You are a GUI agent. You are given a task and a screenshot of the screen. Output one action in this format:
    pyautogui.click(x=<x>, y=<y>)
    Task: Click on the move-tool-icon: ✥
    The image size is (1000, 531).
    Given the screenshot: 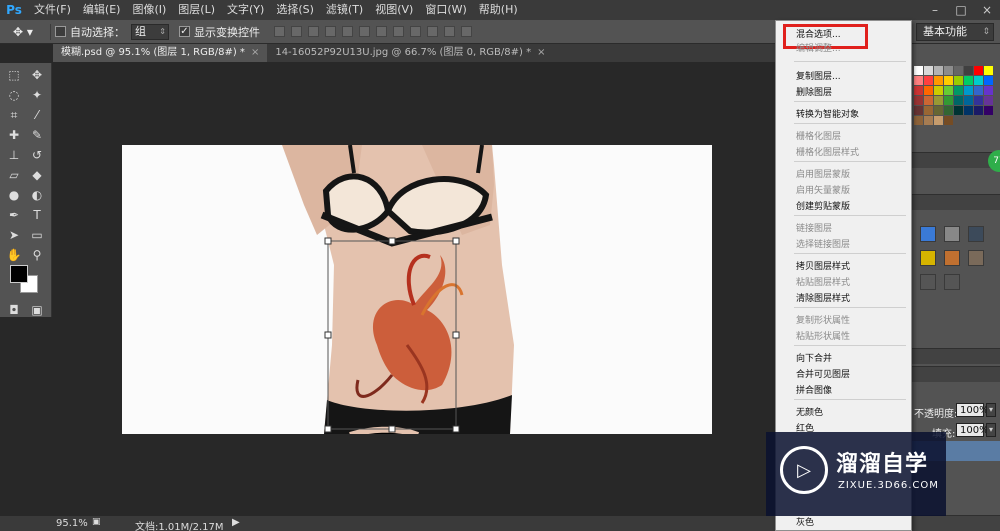 What is the action you would take?
    pyautogui.click(x=37, y=75)
    